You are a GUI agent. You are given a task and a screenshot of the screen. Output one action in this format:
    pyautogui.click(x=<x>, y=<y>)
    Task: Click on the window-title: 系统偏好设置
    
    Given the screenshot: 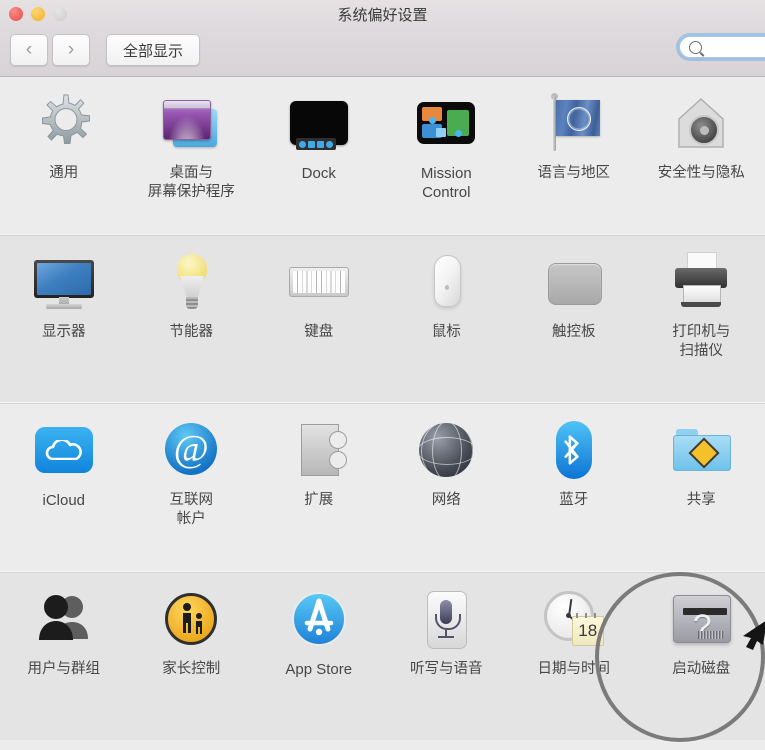 What is the action you would take?
    pyautogui.click(x=382, y=15)
    